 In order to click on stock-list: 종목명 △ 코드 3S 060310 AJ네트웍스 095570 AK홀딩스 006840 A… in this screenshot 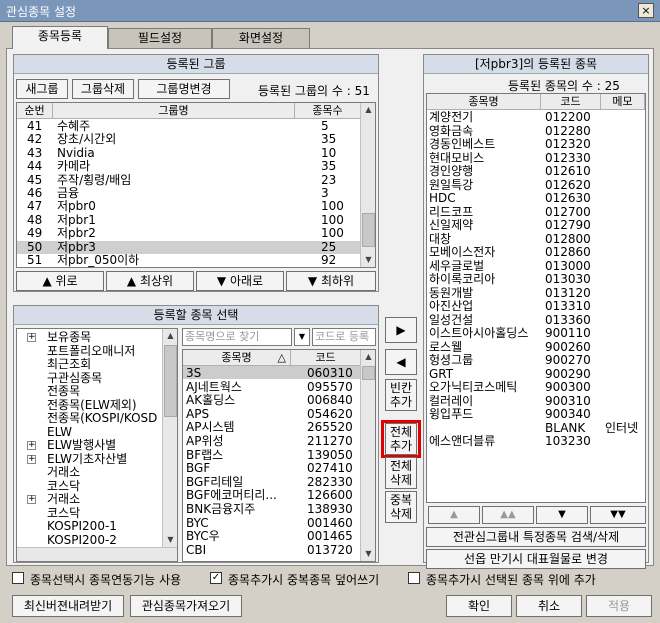, I will do `click(279, 455)`.